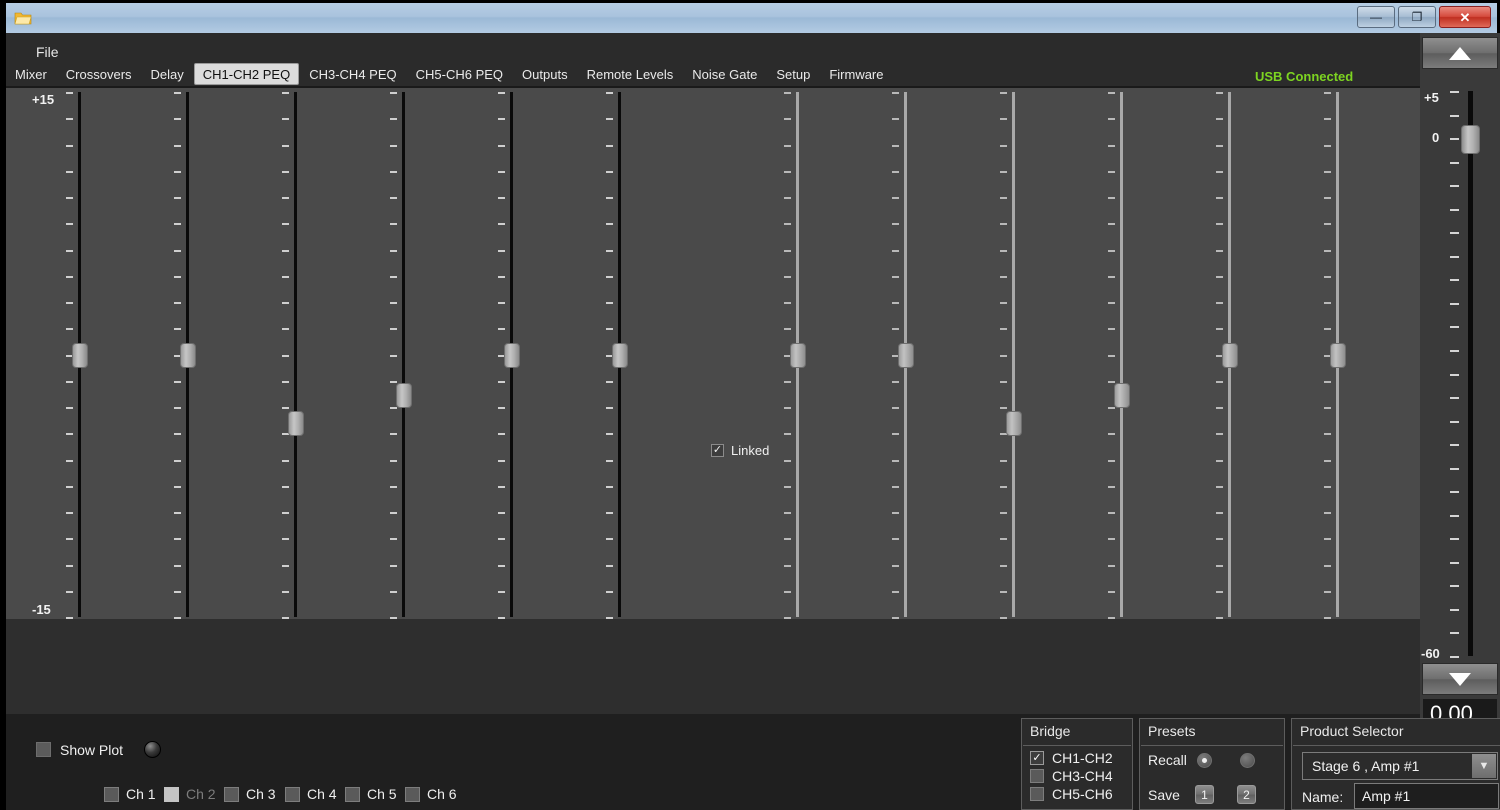 Image resolution: width=1500 pixels, height=810 pixels. What do you see at coordinates (1037, 758) in the screenshot?
I see `bridge-checkbox: ✓` at bounding box center [1037, 758].